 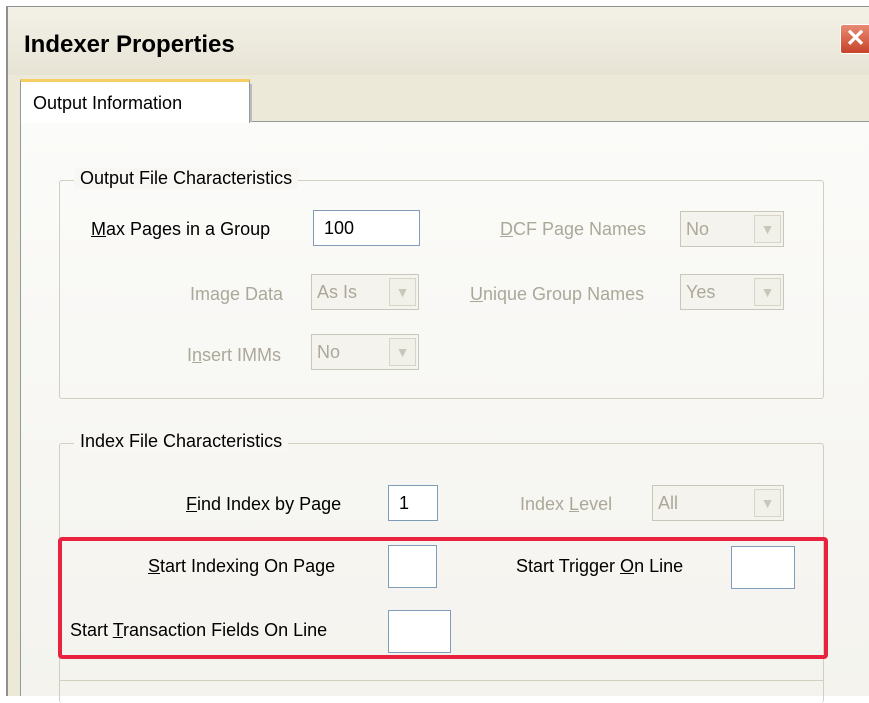 I want to click on max-pages-label: Max Pages in a Group, so click(x=181, y=229).